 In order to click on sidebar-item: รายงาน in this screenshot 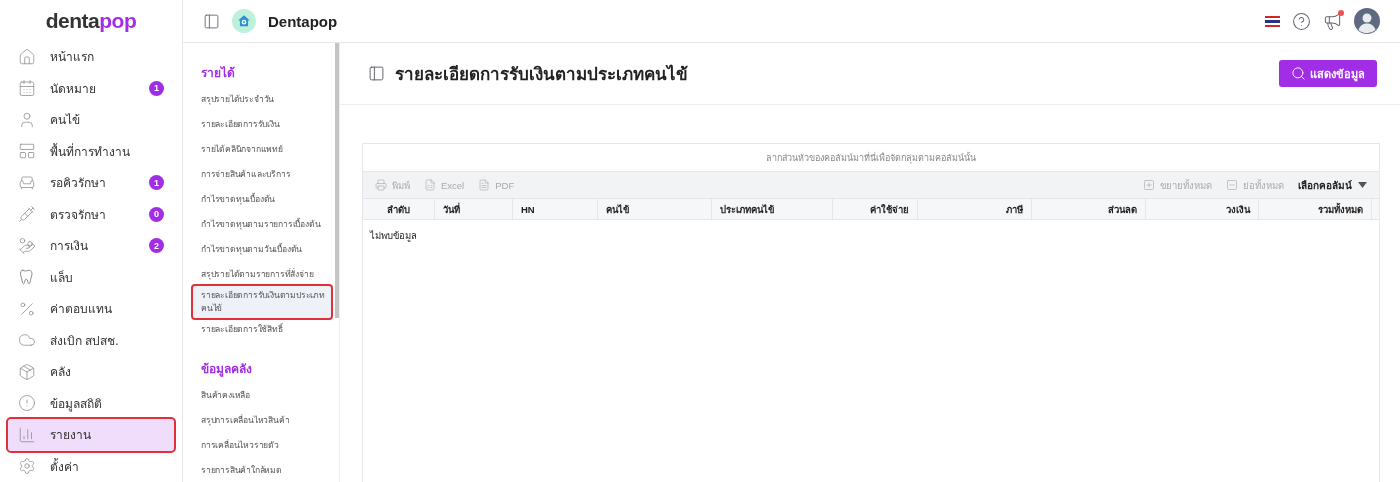, I will do `click(91, 435)`.